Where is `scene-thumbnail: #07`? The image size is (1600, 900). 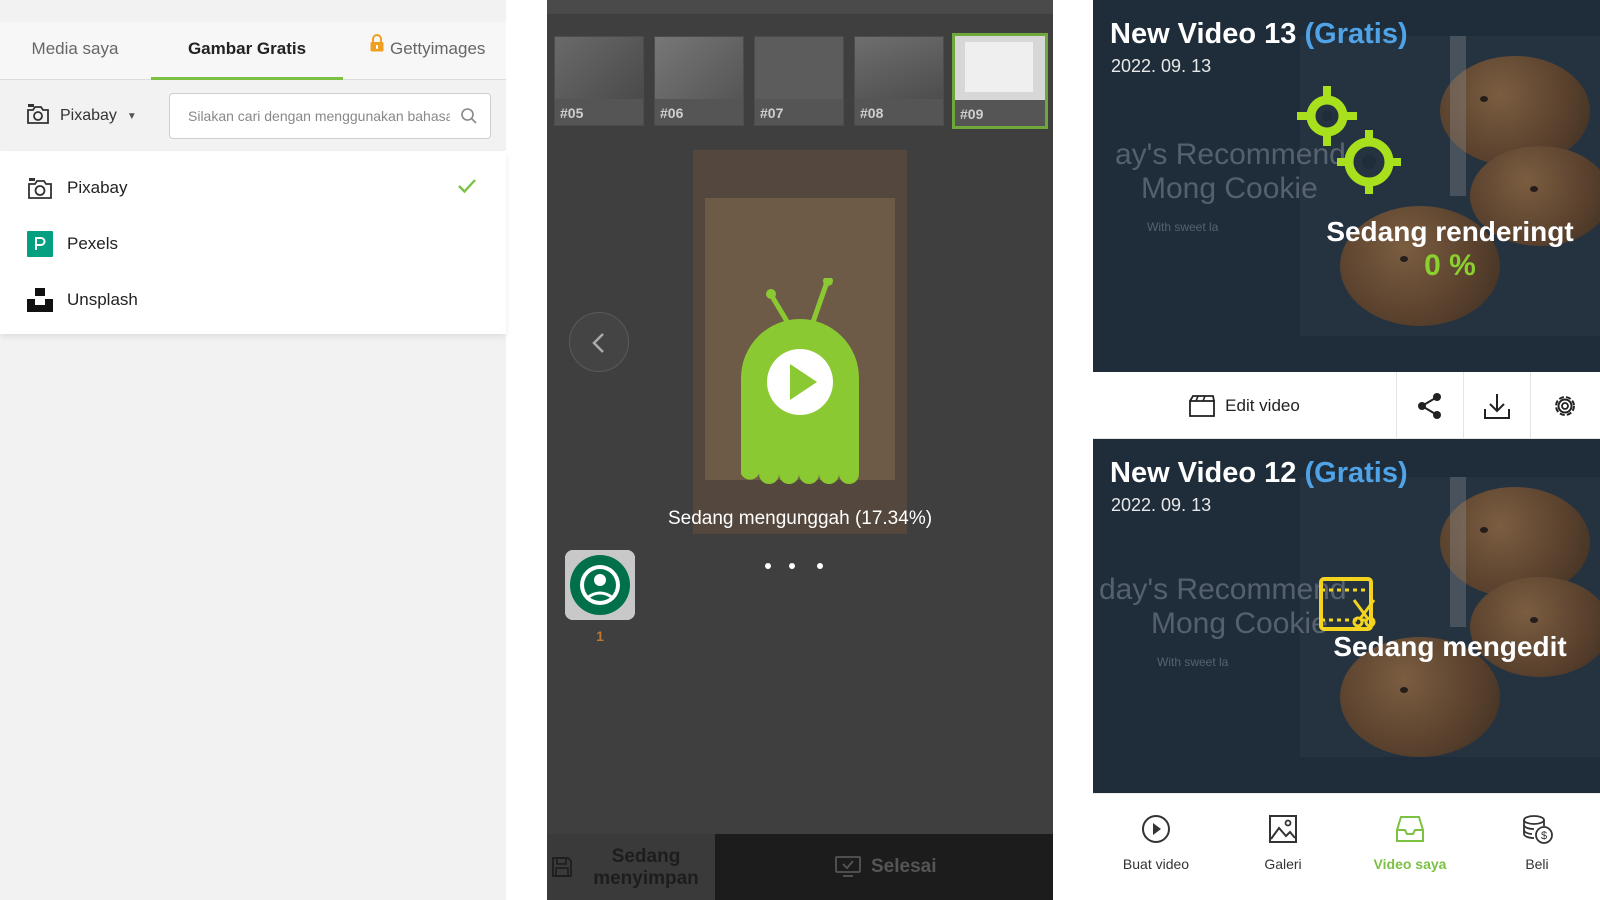 scene-thumbnail: #07 is located at coordinates (799, 81).